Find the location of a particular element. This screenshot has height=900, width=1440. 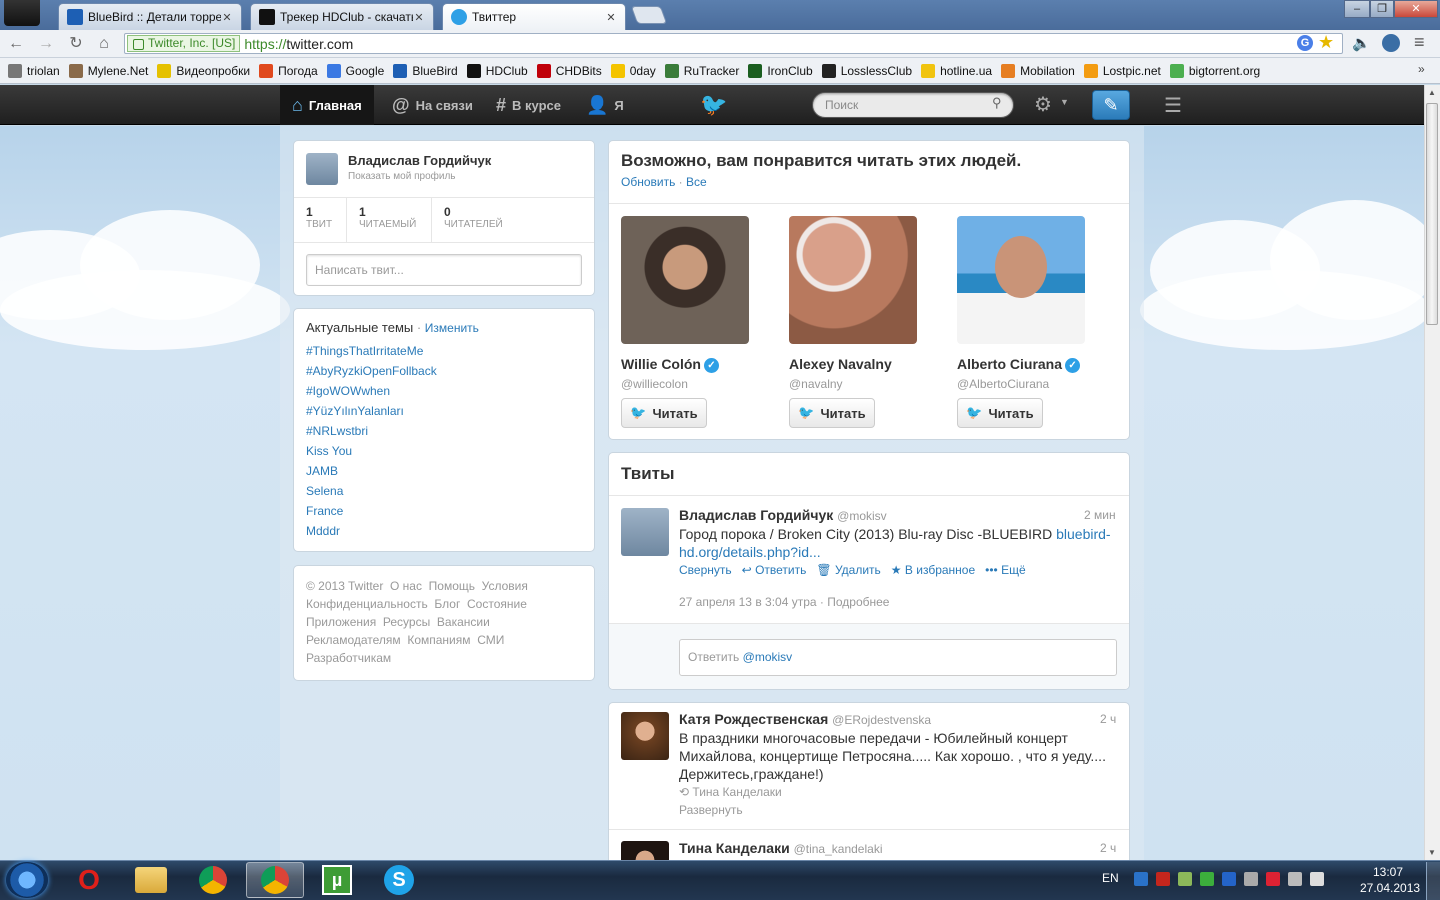

bookmark-item: triolan is located at coordinates (34, 71).